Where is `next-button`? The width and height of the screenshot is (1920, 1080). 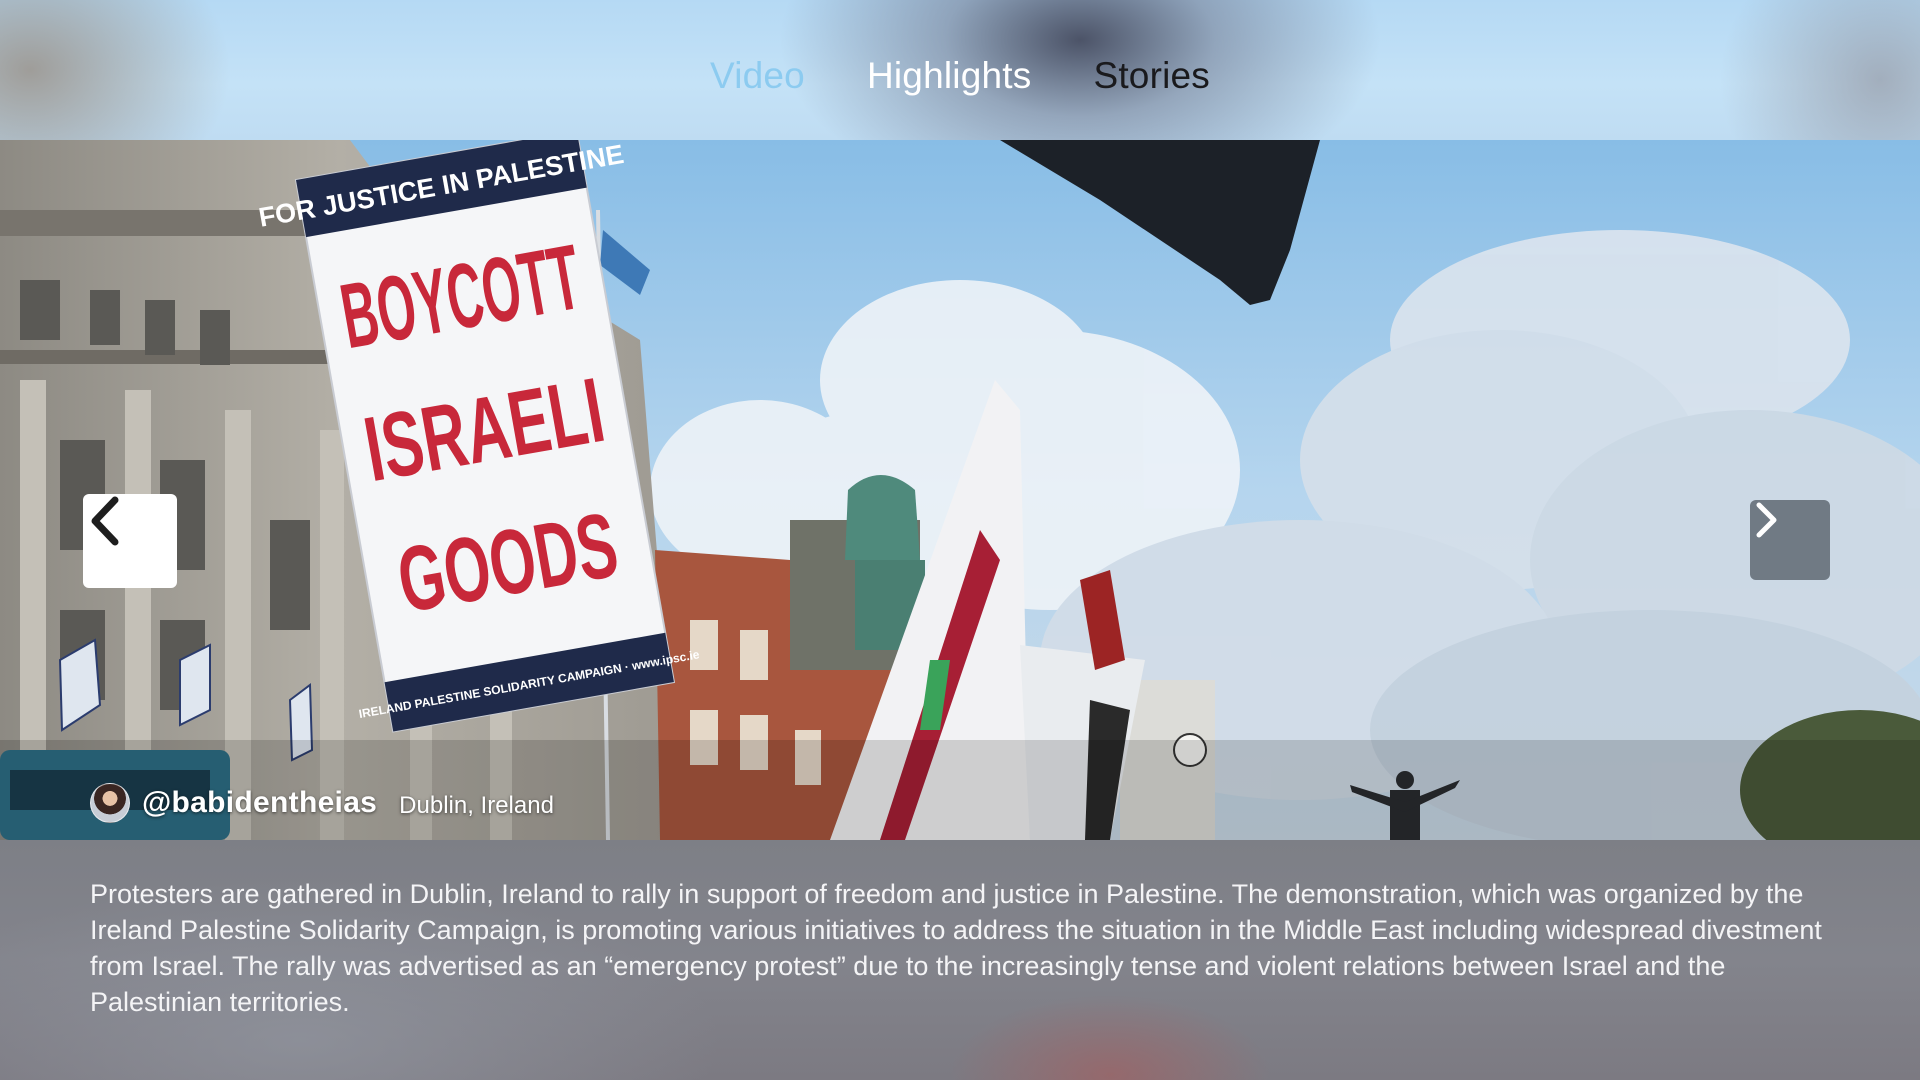 next-button is located at coordinates (1790, 540).